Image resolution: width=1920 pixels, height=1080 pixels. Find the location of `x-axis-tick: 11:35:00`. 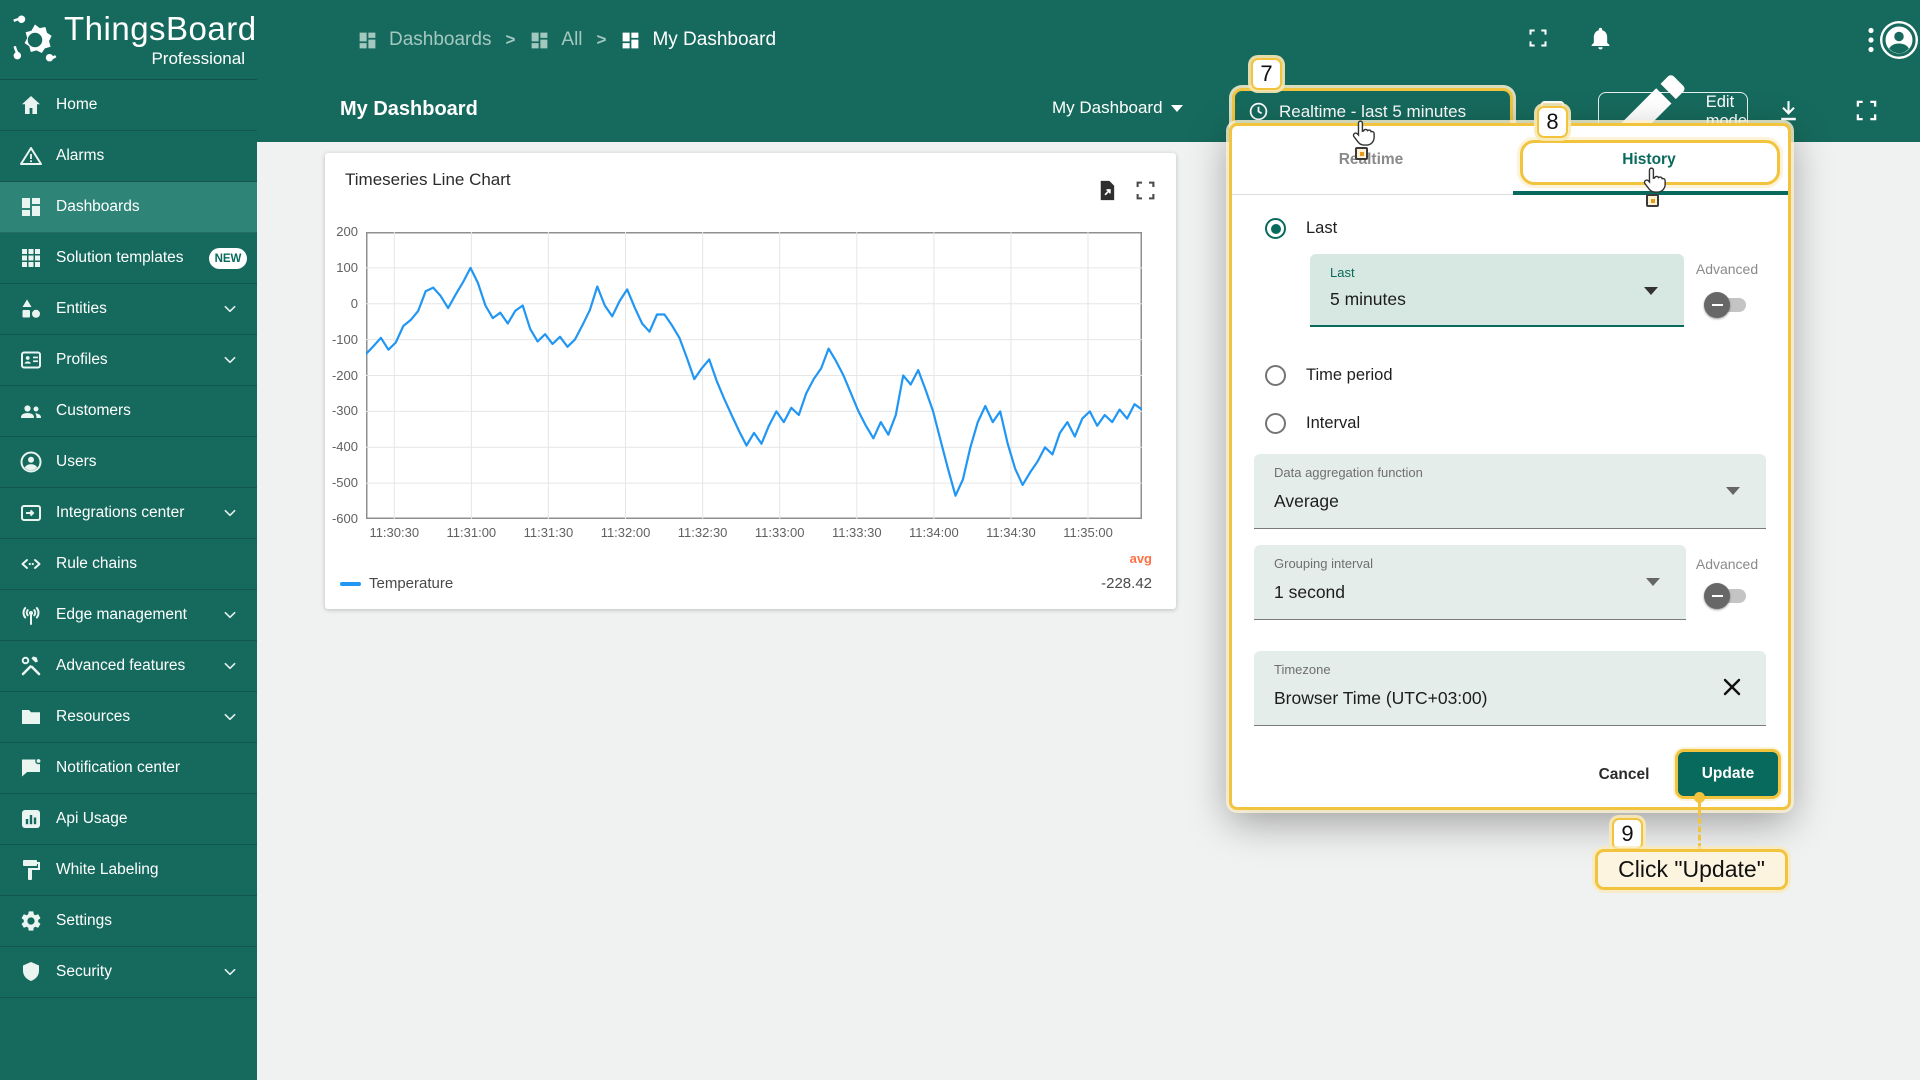

x-axis-tick: 11:35:00 is located at coordinates (1088, 532).